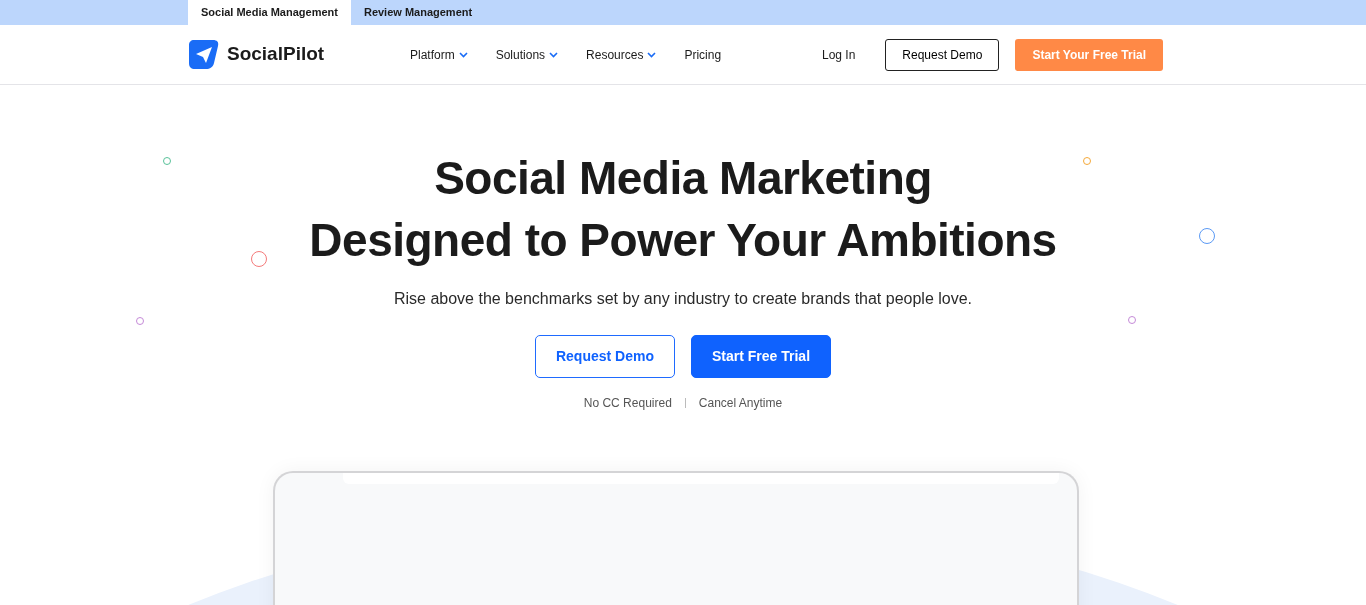  I want to click on logo-icon, so click(203, 54).